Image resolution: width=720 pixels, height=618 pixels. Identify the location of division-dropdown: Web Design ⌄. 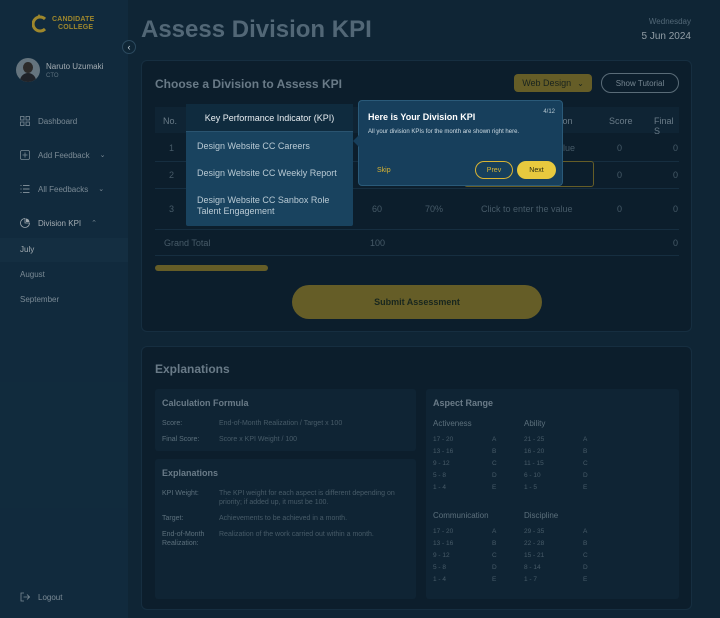
(553, 83).